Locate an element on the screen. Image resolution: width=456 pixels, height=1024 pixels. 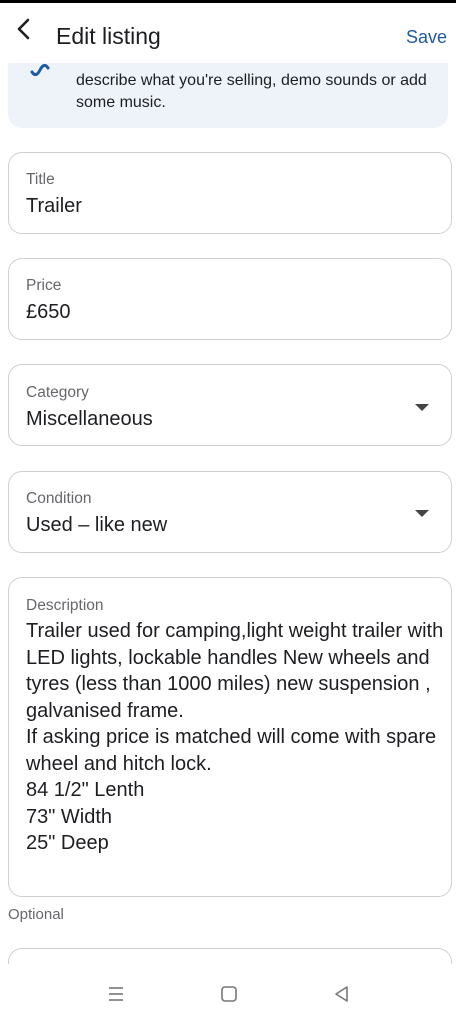
price-value: £650 is located at coordinates (48, 312).